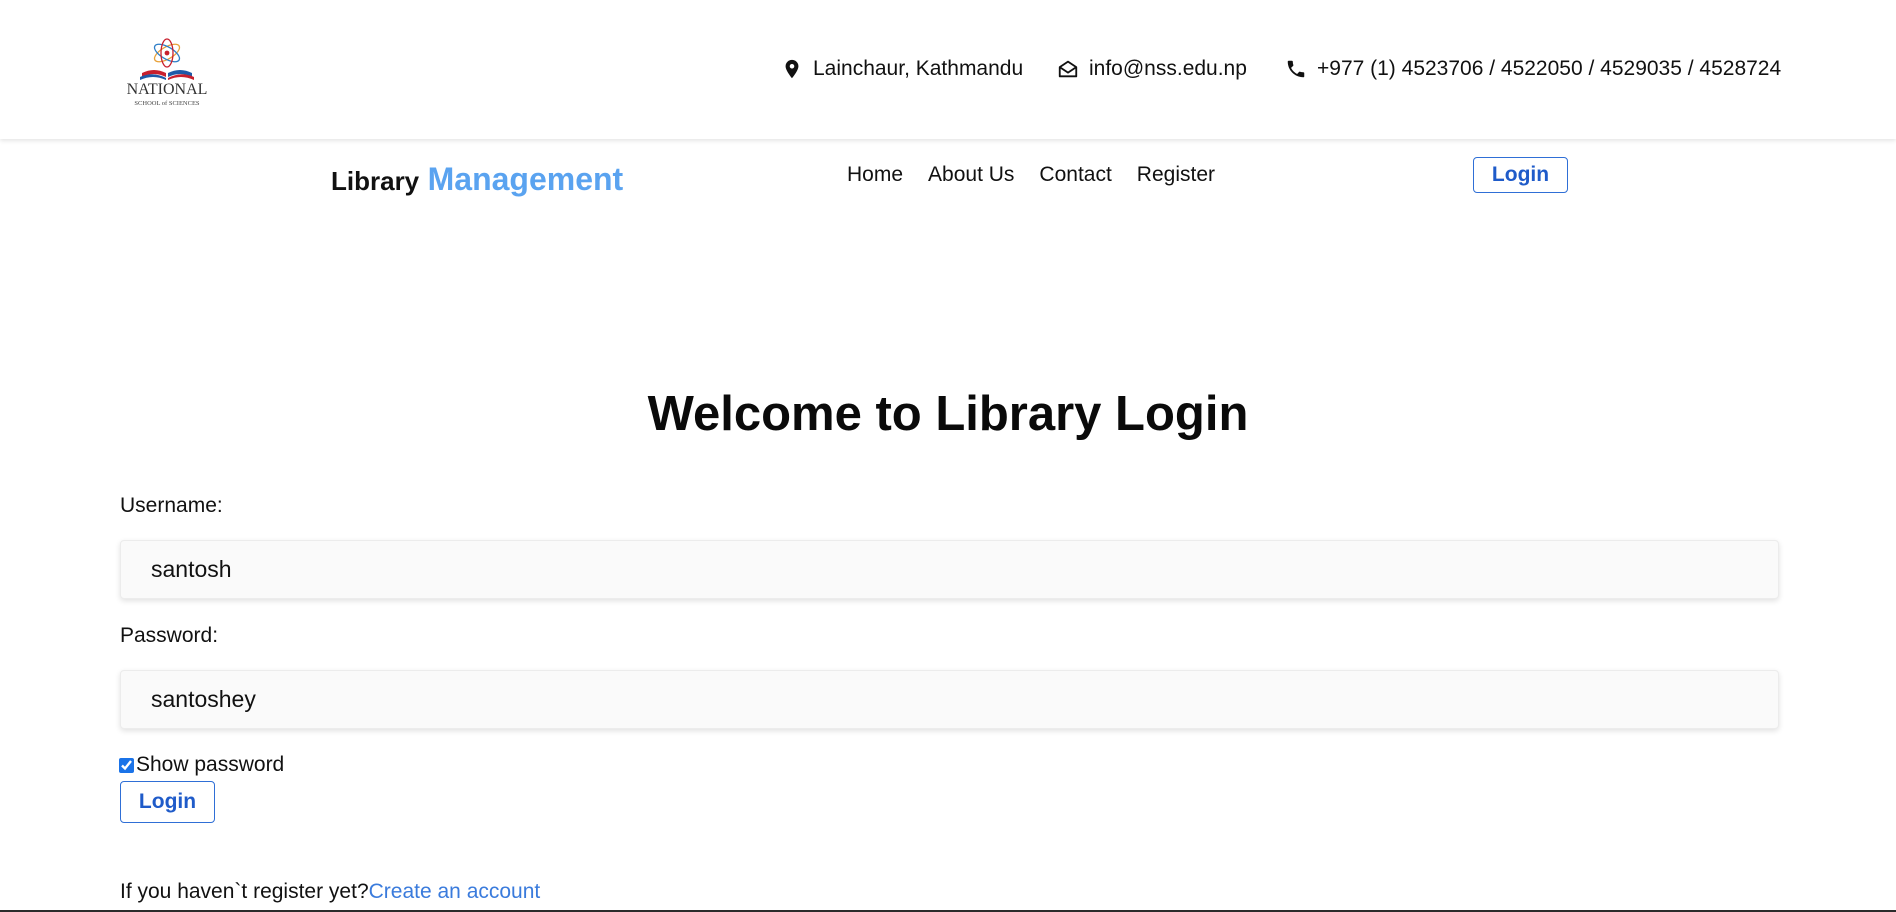 This screenshot has width=1896, height=912. Describe the element at coordinates (971, 175) in the screenshot. I see `nav-about-us: About Us` at that location.